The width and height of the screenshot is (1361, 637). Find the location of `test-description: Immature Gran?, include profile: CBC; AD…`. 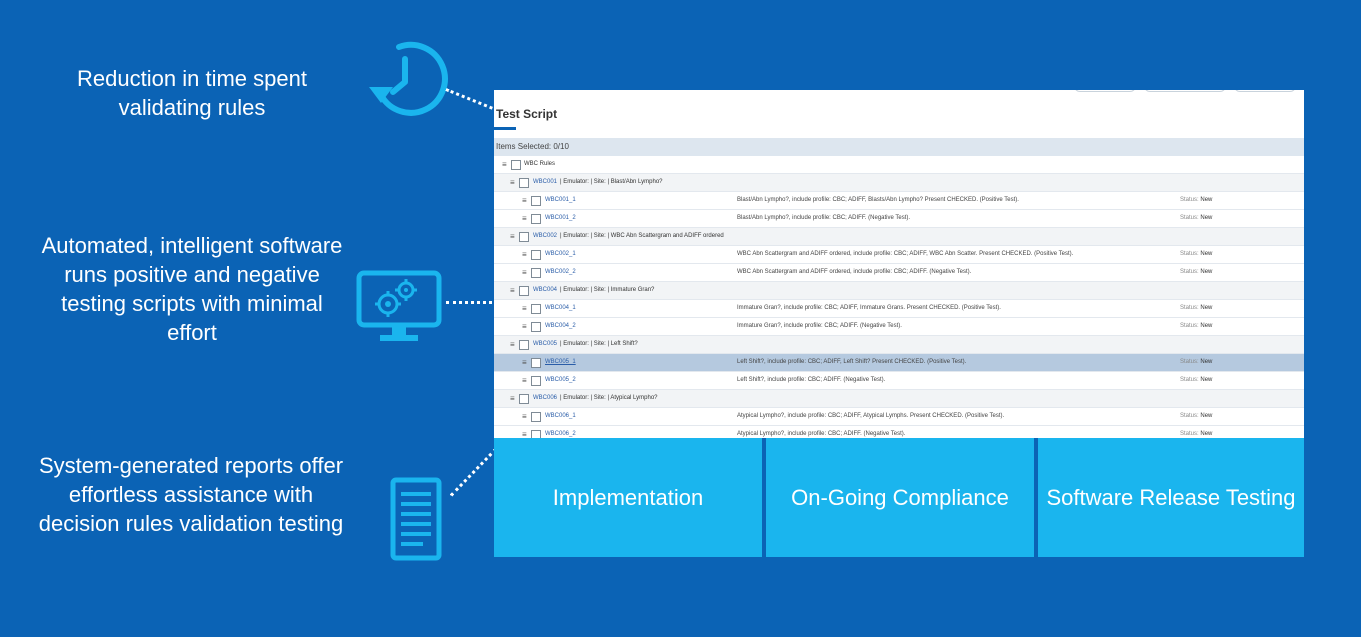

test-description: Immature Gran?, include profile: CBC; AD… is located at coordinates (869, 308).